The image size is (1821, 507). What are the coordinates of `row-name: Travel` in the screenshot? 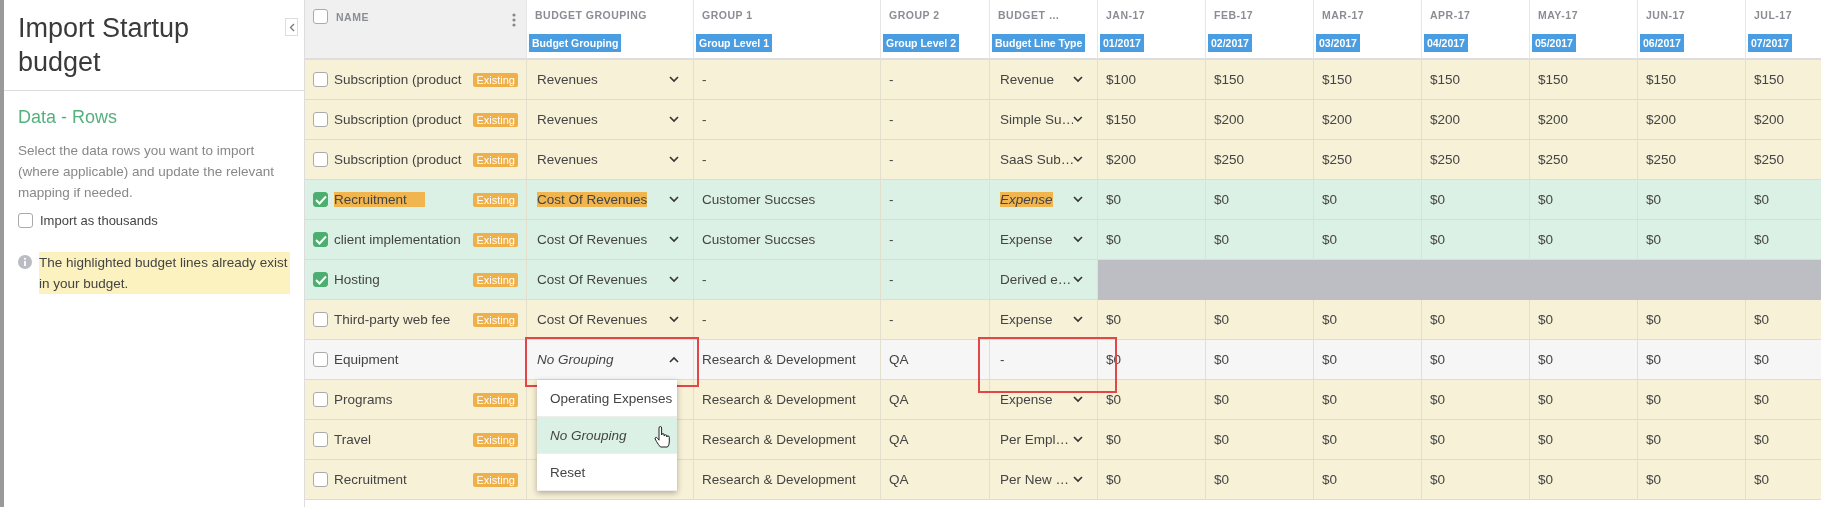 It's located at (353, 439).